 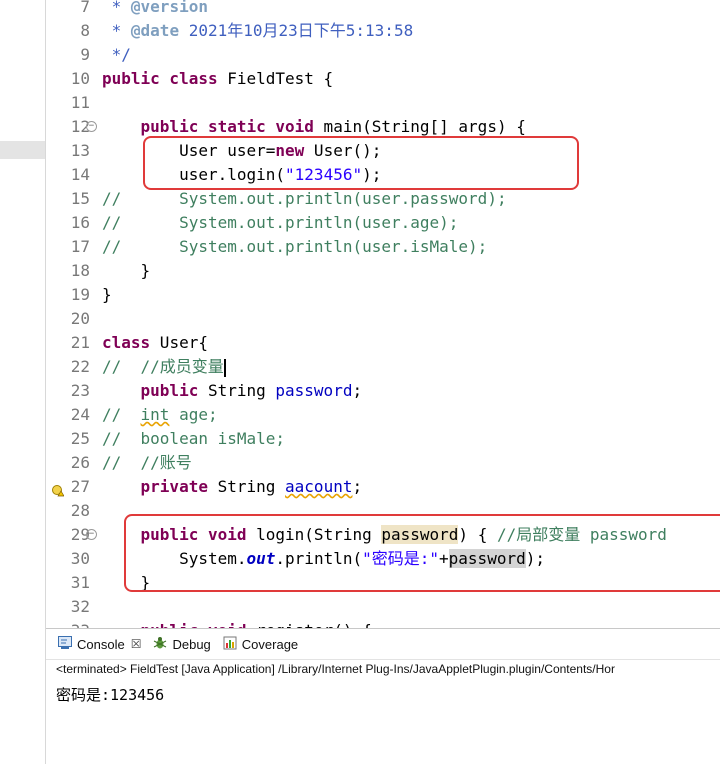 What do you see at coordinates (80, 102) in the screenshot?
I see `line-number: 11` at bounding box center [80, 102].